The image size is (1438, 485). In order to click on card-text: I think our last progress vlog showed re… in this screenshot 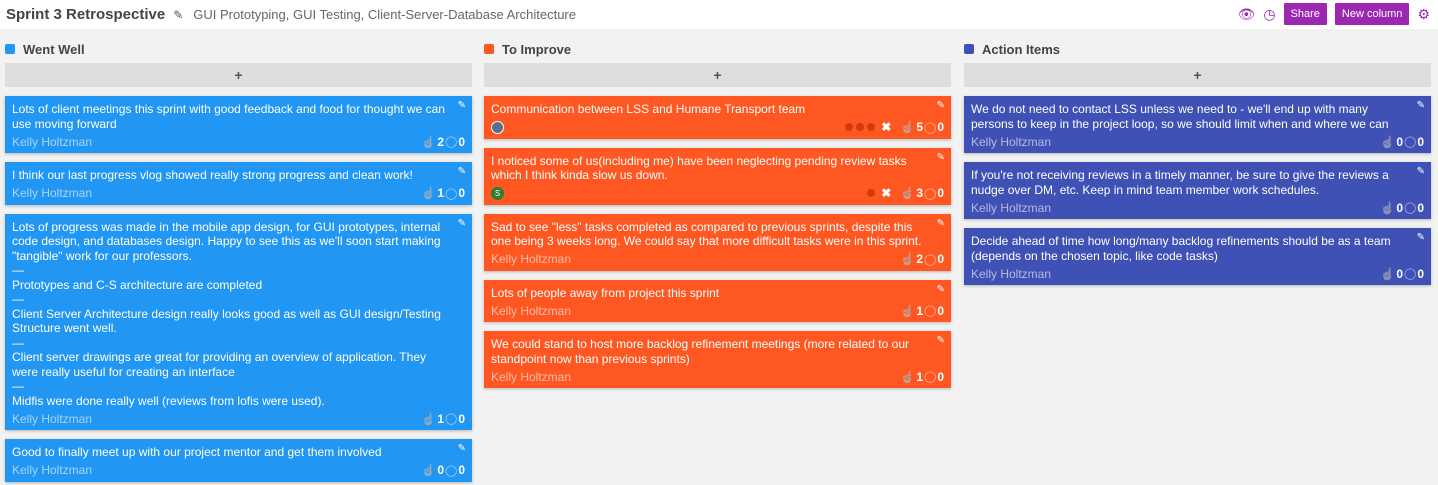, I will do `click(212, 175)`.